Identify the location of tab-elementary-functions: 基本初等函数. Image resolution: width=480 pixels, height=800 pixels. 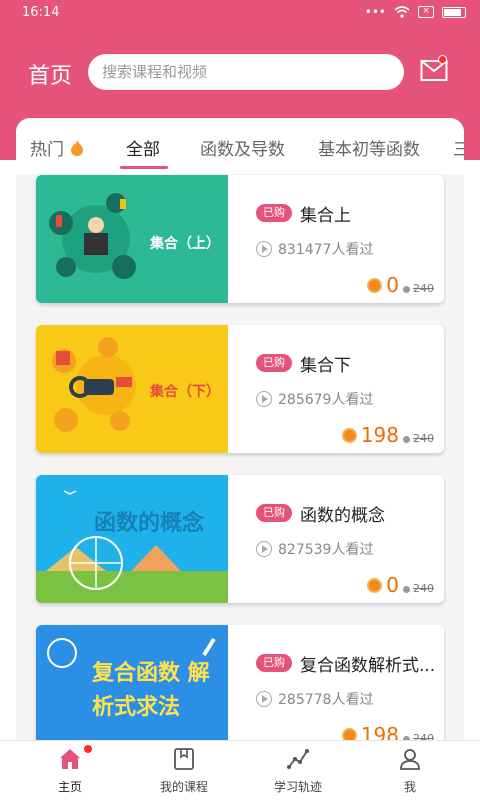
(369, 147).